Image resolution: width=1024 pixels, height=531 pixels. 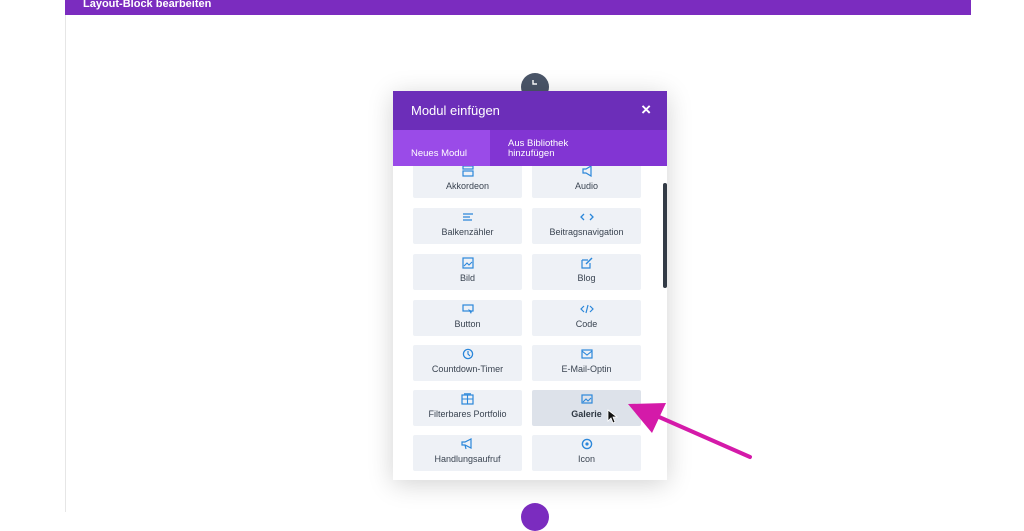 I want to click on module-tile-bar-counter: Balkenzähler, so click(x=467, y=226).